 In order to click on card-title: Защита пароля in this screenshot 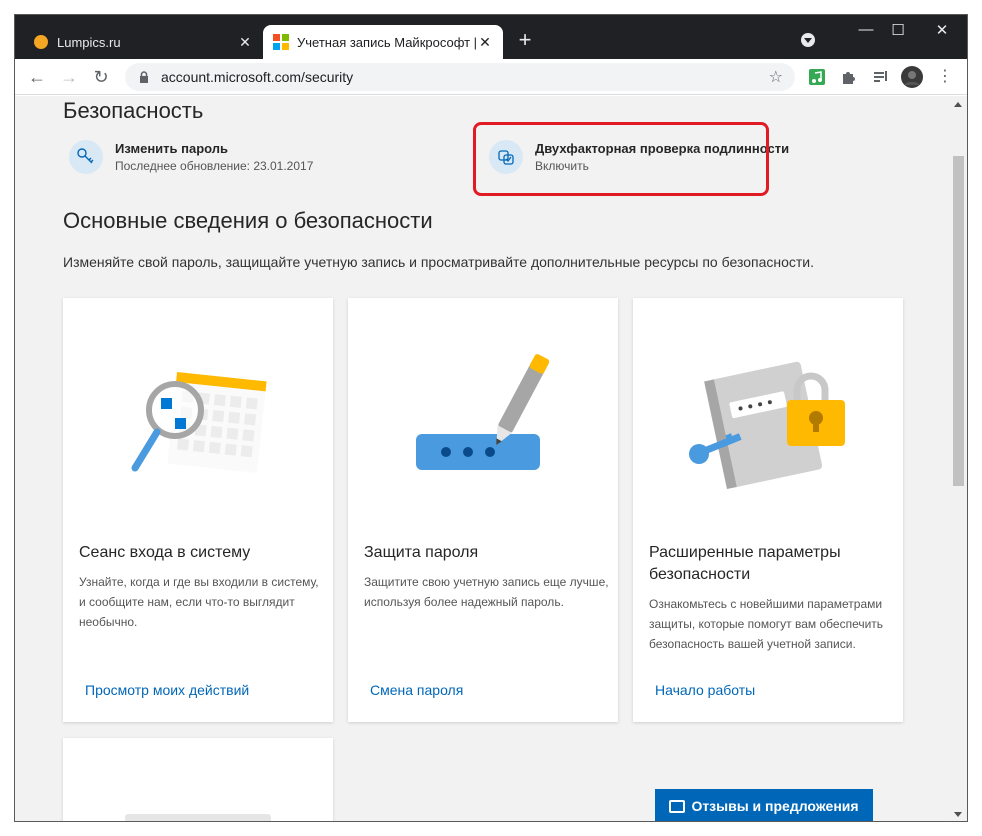, I will do `click(421, 552)`.